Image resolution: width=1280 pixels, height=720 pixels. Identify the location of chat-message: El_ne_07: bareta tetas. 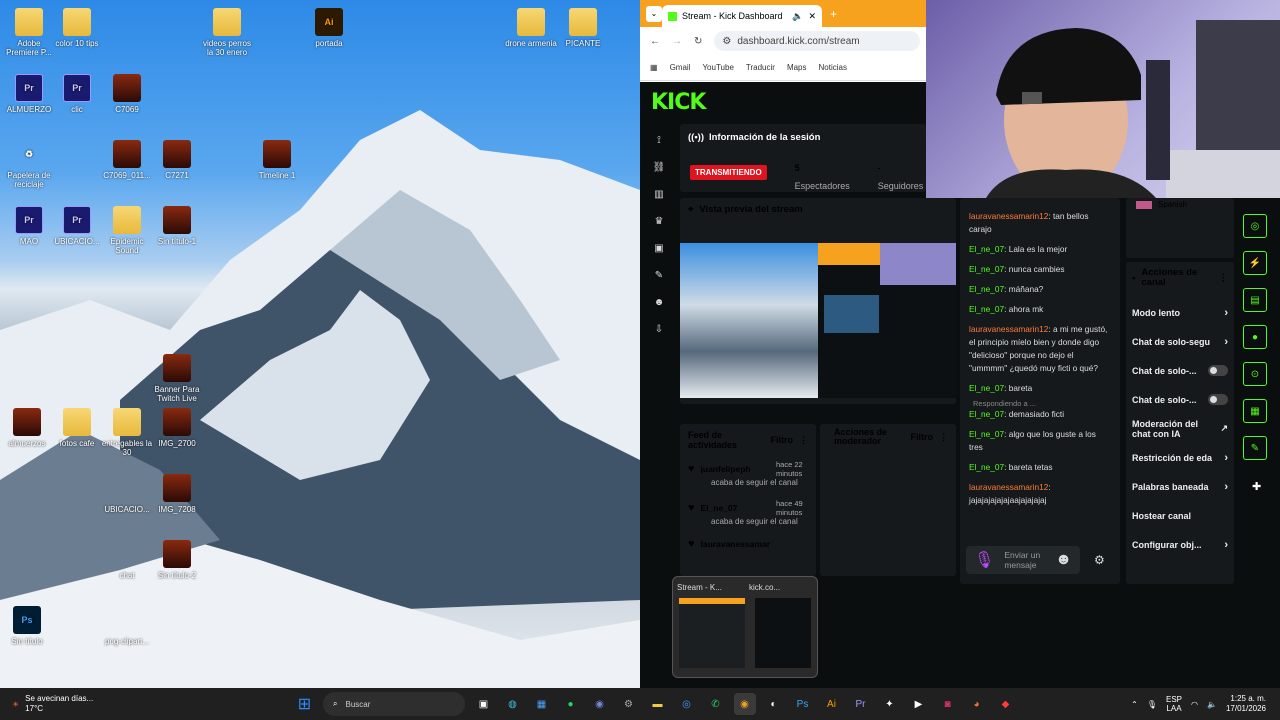
(1040, 467).